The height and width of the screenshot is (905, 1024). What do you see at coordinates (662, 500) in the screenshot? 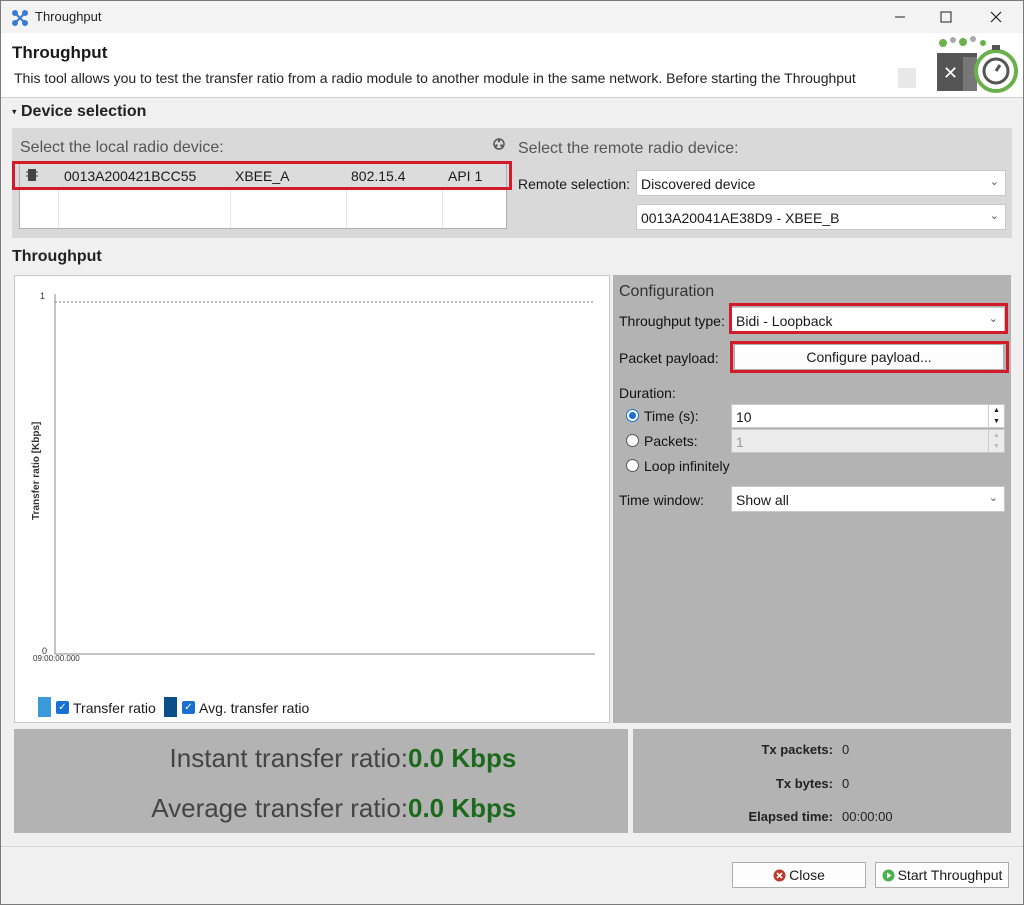
I see `time-window-label: Time window:` at bounding box center [662, 500].